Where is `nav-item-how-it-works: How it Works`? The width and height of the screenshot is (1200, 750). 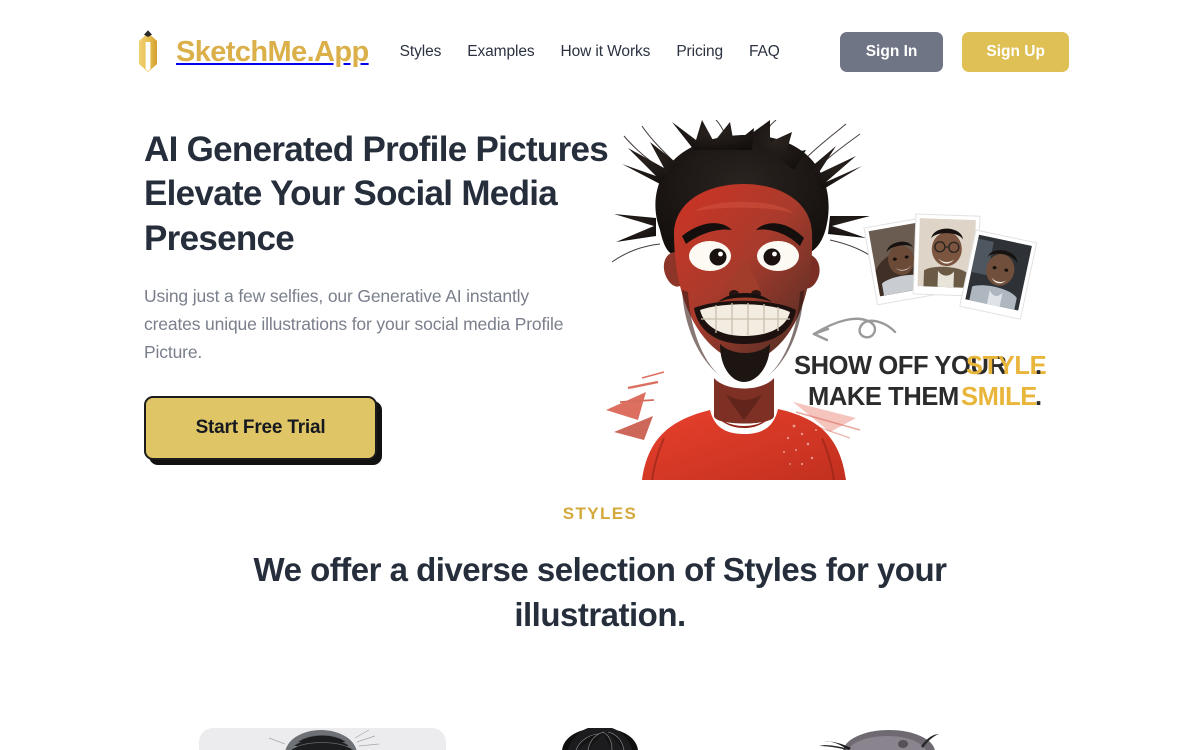
nav-item-how-it-works: How it Works is located at coordinates (606, 52).